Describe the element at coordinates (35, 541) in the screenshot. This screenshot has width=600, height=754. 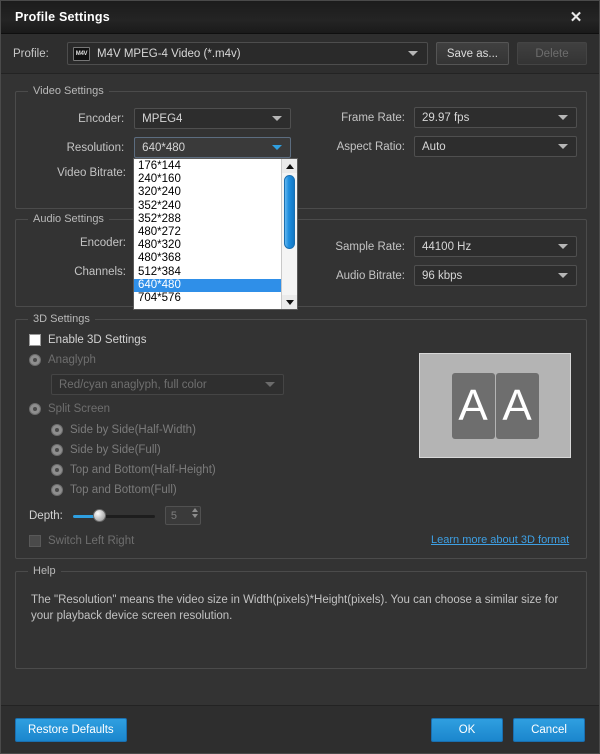
I see `switch-left-right-checkbox` at that location.